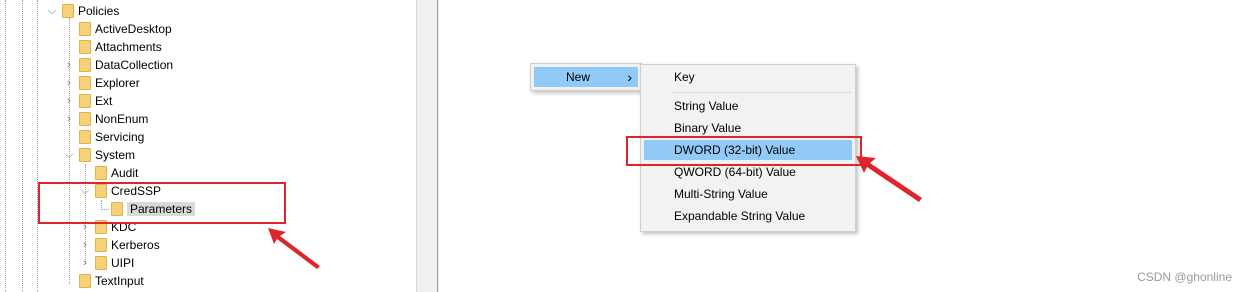 Image resolution: width=1244 pixels, height=292 pixels. What do you see at coordinates (125, 173) in the screenshot?
I see `tree-item-label: Audit` at bounding box center [125, 173].